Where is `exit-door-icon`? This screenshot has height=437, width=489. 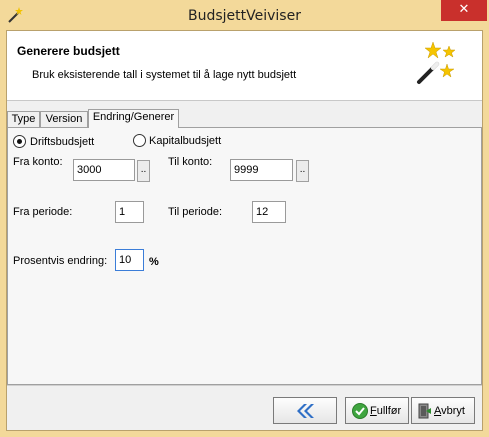 exit-door-icon is located at coordinates (424, 411).